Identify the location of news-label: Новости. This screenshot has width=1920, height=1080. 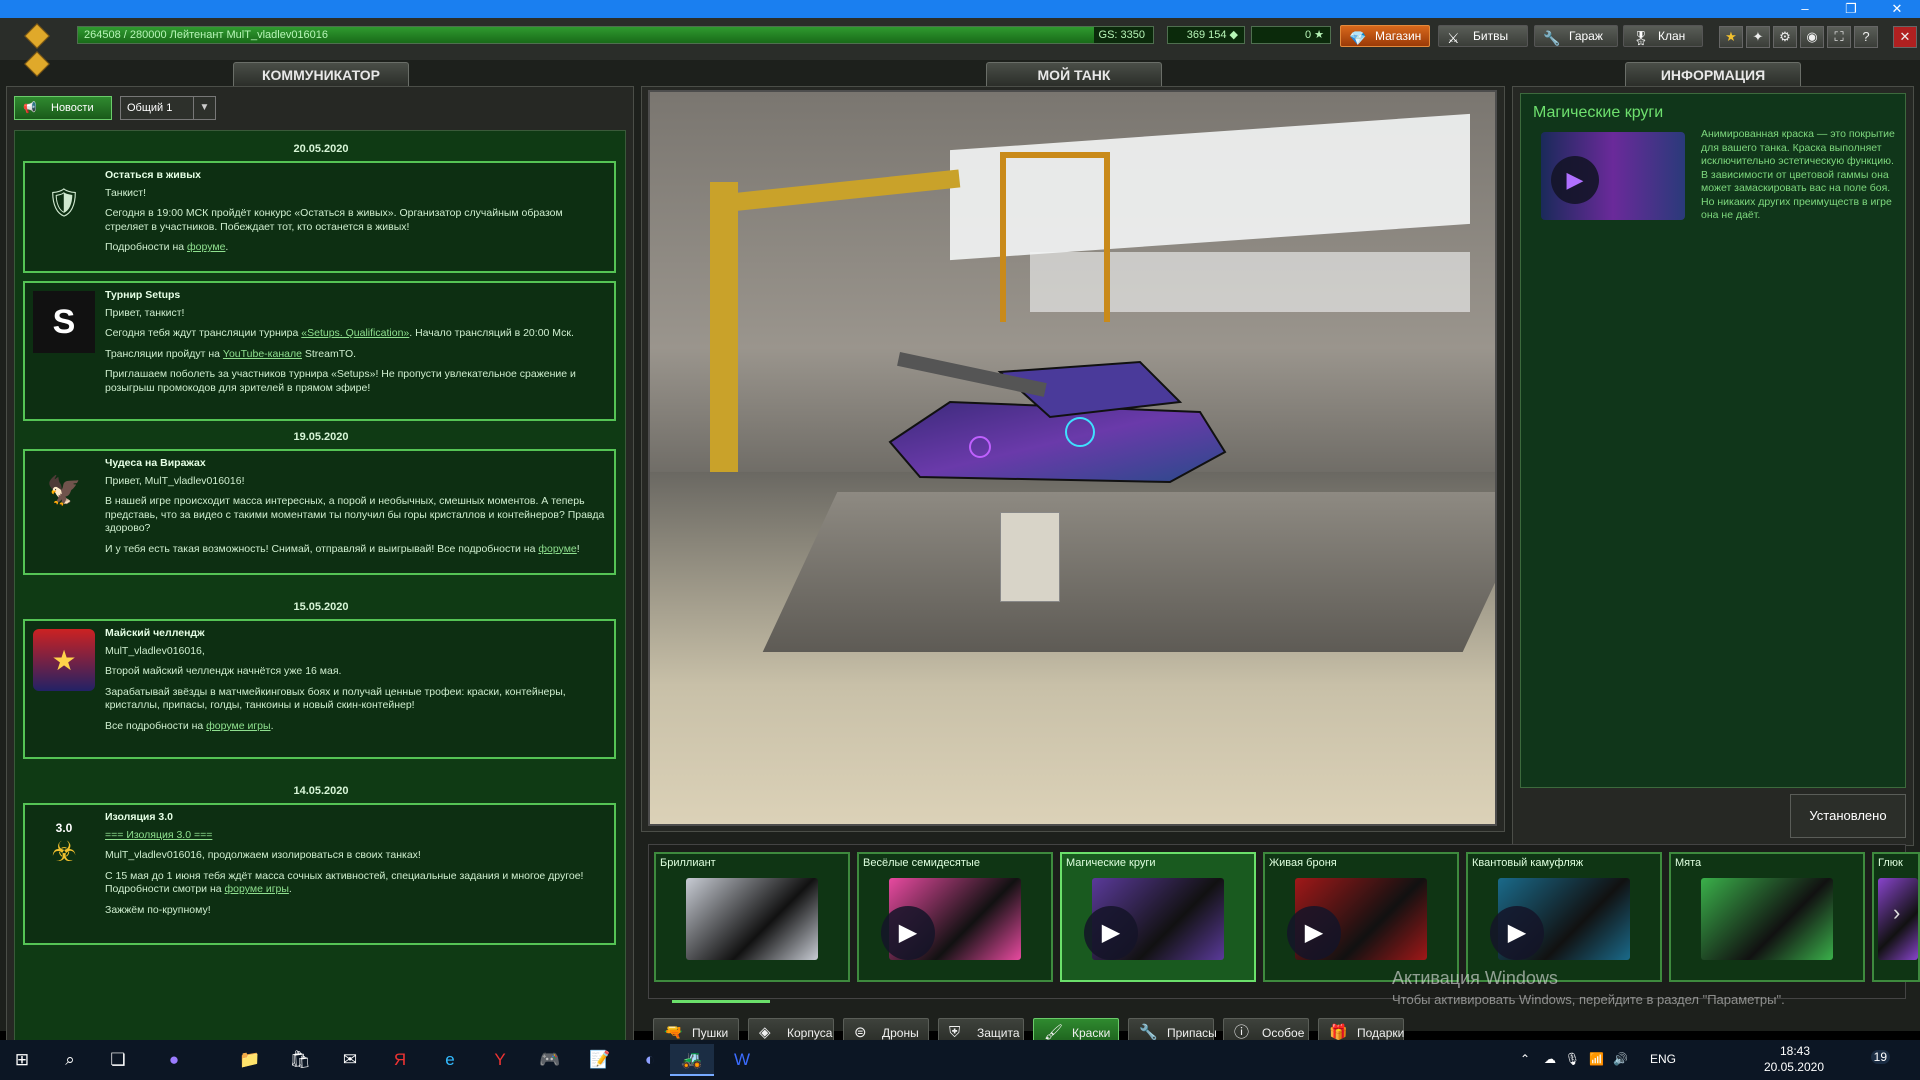
(72, 108).